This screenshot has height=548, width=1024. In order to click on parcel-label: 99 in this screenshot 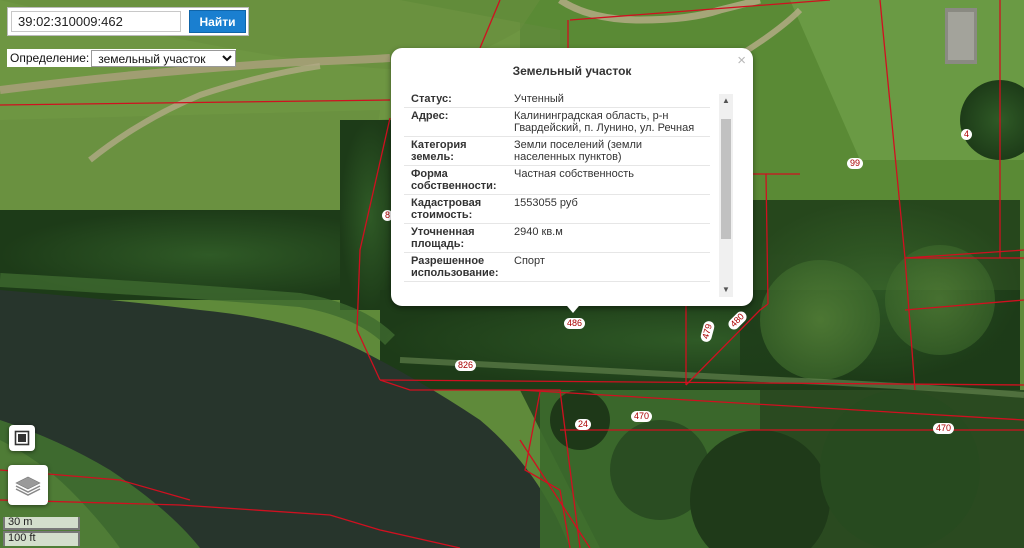, I will do `click(855, 163)`.